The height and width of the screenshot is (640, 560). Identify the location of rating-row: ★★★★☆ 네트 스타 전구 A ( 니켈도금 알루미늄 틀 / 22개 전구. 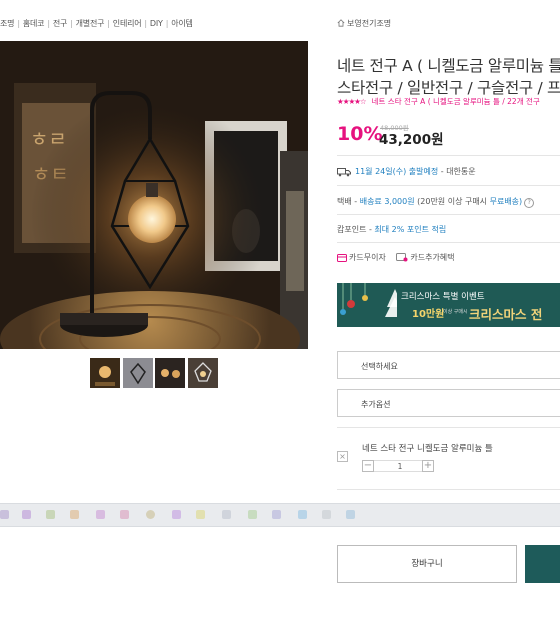
(438, 101).